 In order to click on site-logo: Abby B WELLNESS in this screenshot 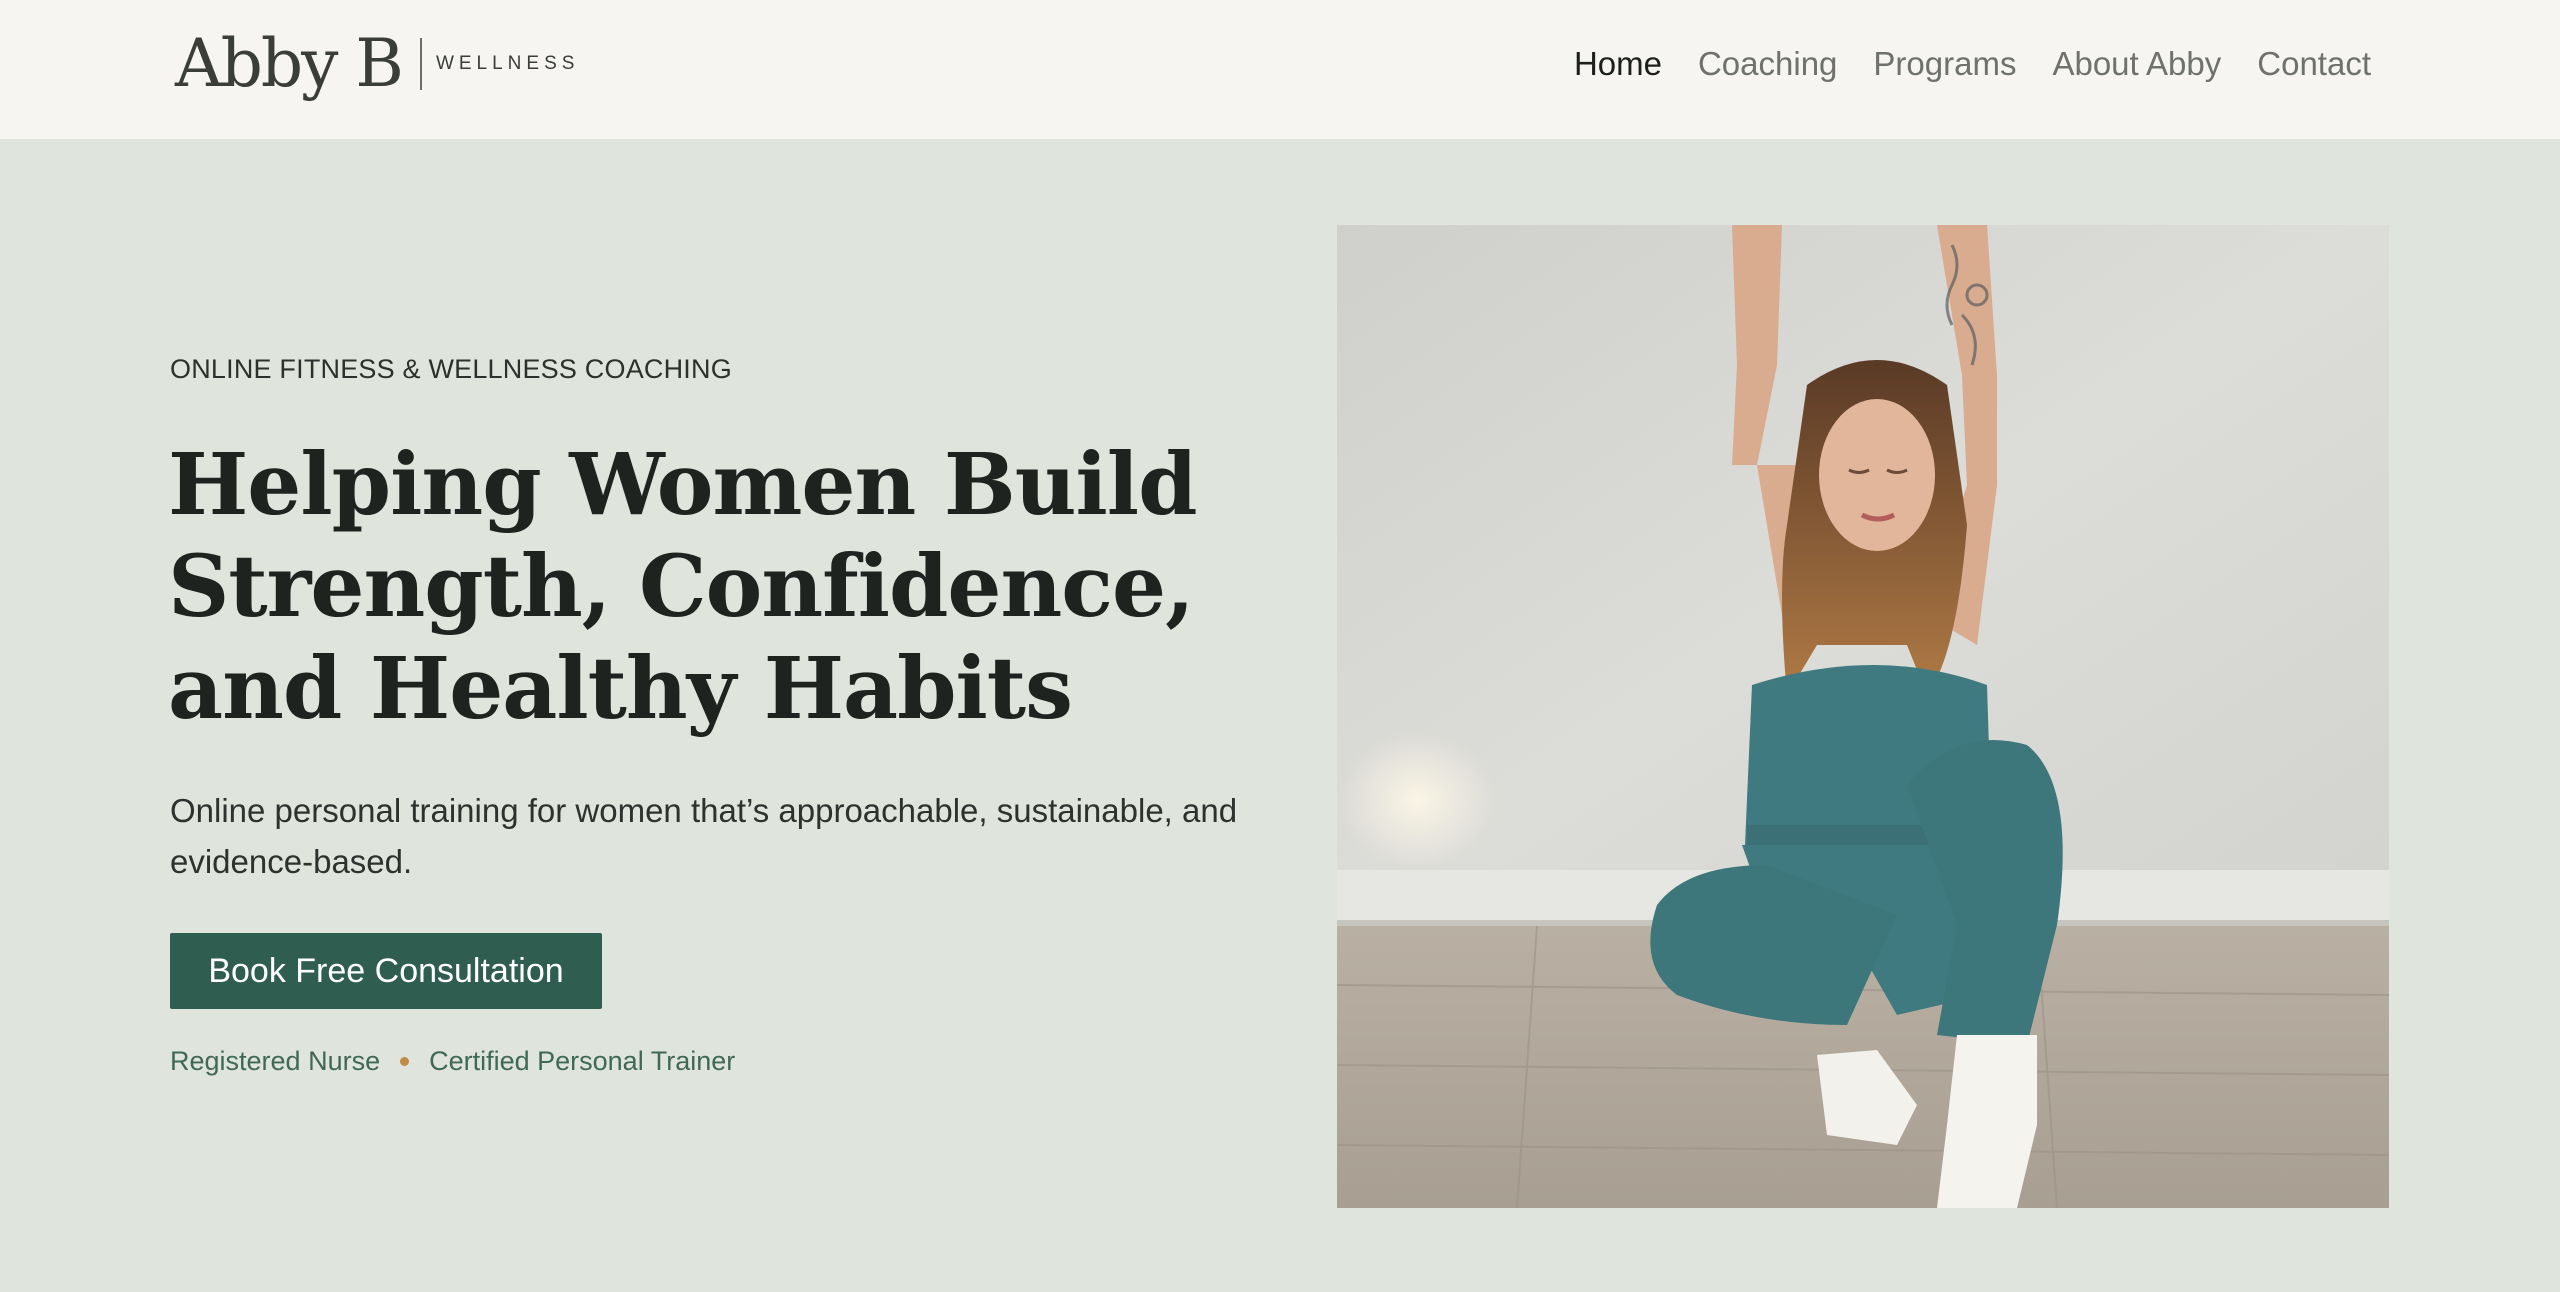, I will do `click(377, 64)`.